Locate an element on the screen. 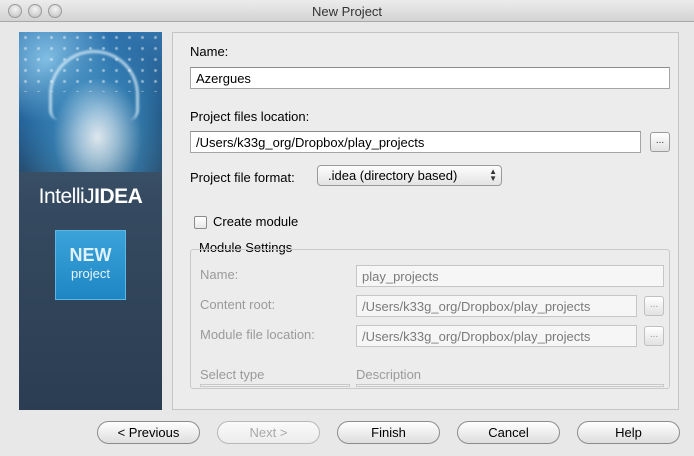 This screenshot has width=694, height=456. water-splash-image is located at coordinates (90, 102).